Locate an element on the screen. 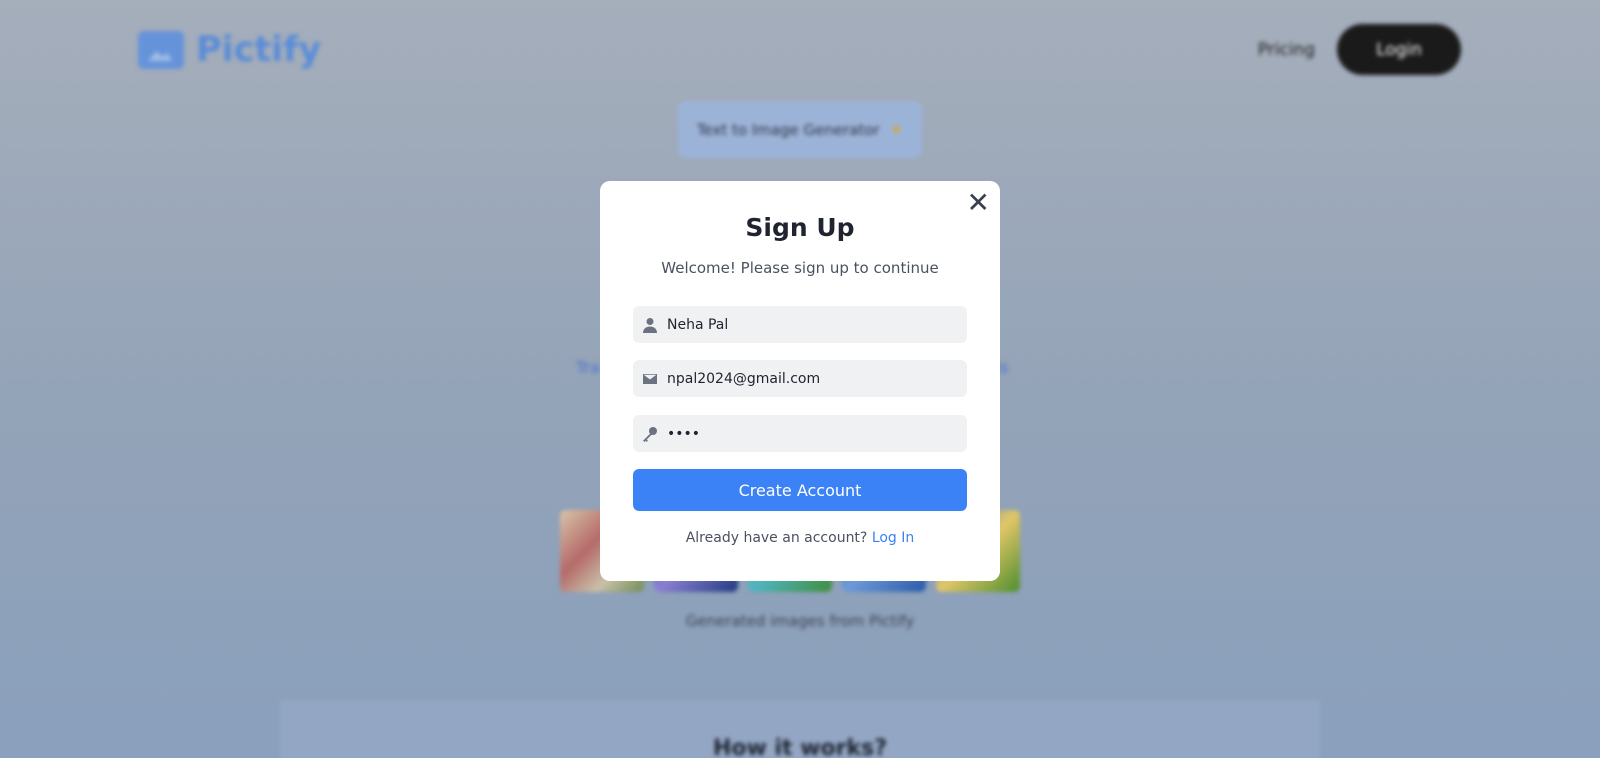 This screenshot has width=1600, height=758. gallery-caption: Generated images from Pictify is located at coordinates (800, 621).